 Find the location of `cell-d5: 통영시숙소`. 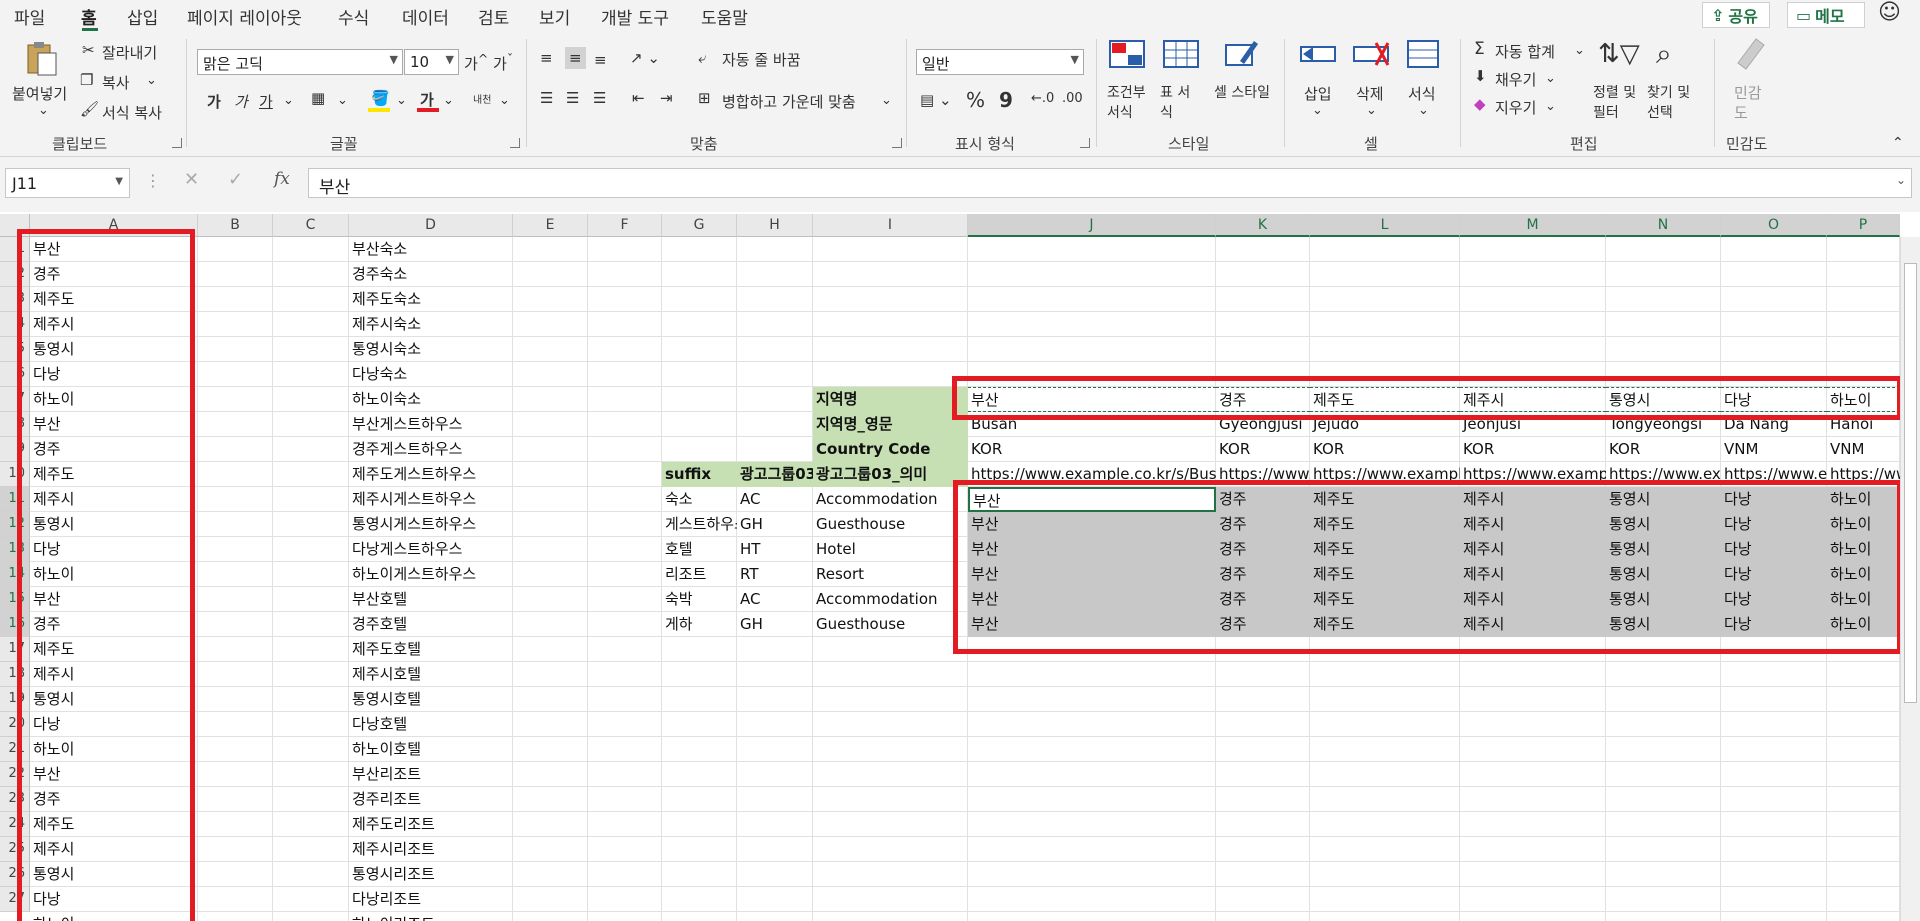

cell-d5: 통영시숙소 is located at coordinates (431, 349).